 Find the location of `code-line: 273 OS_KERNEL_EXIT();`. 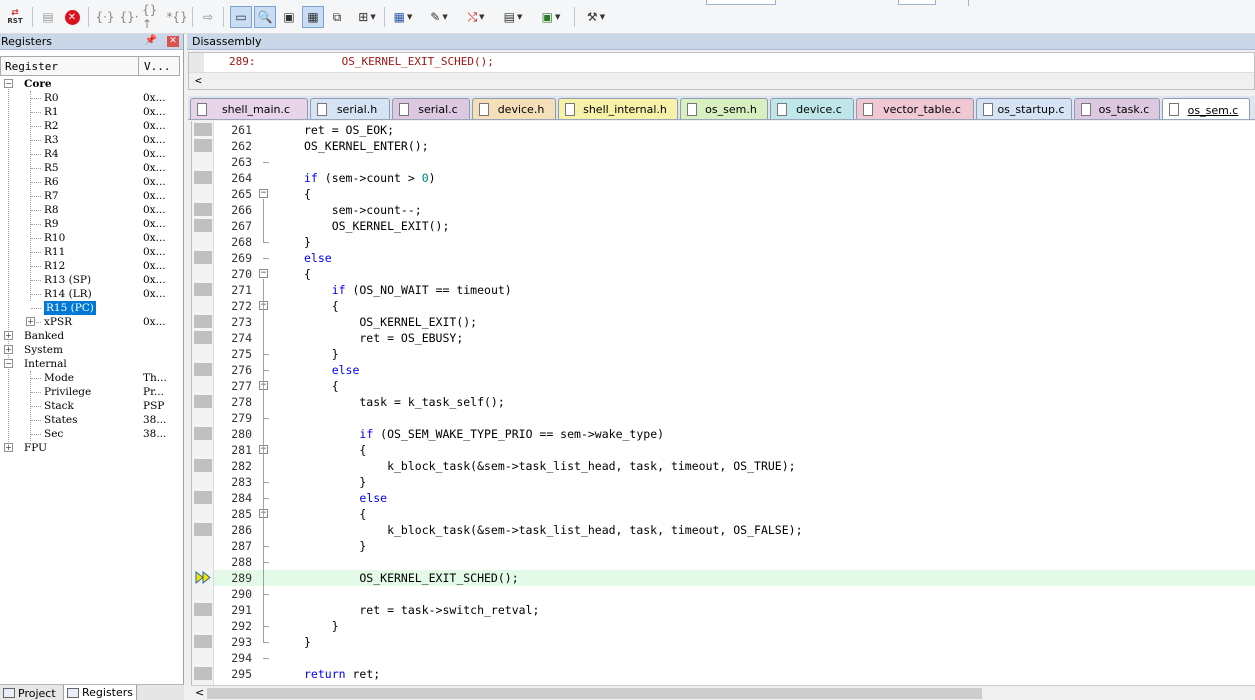

code-line: 273 OS_KERNEL_EXIT(); is located at coordinates (734, 322).